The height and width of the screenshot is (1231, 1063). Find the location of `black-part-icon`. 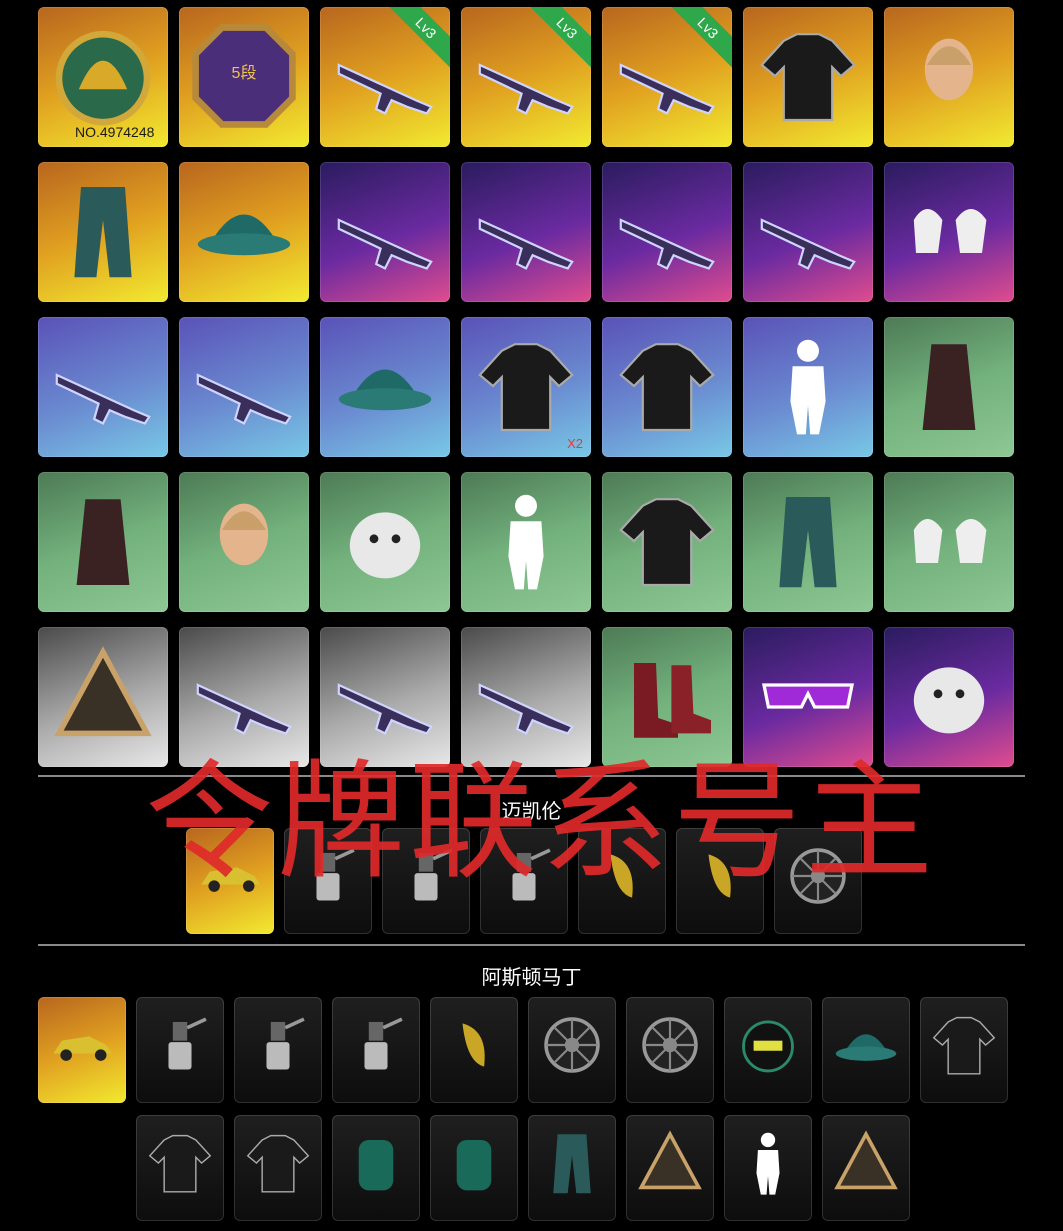

black-part-icon is located at coordinates (473, 1045).